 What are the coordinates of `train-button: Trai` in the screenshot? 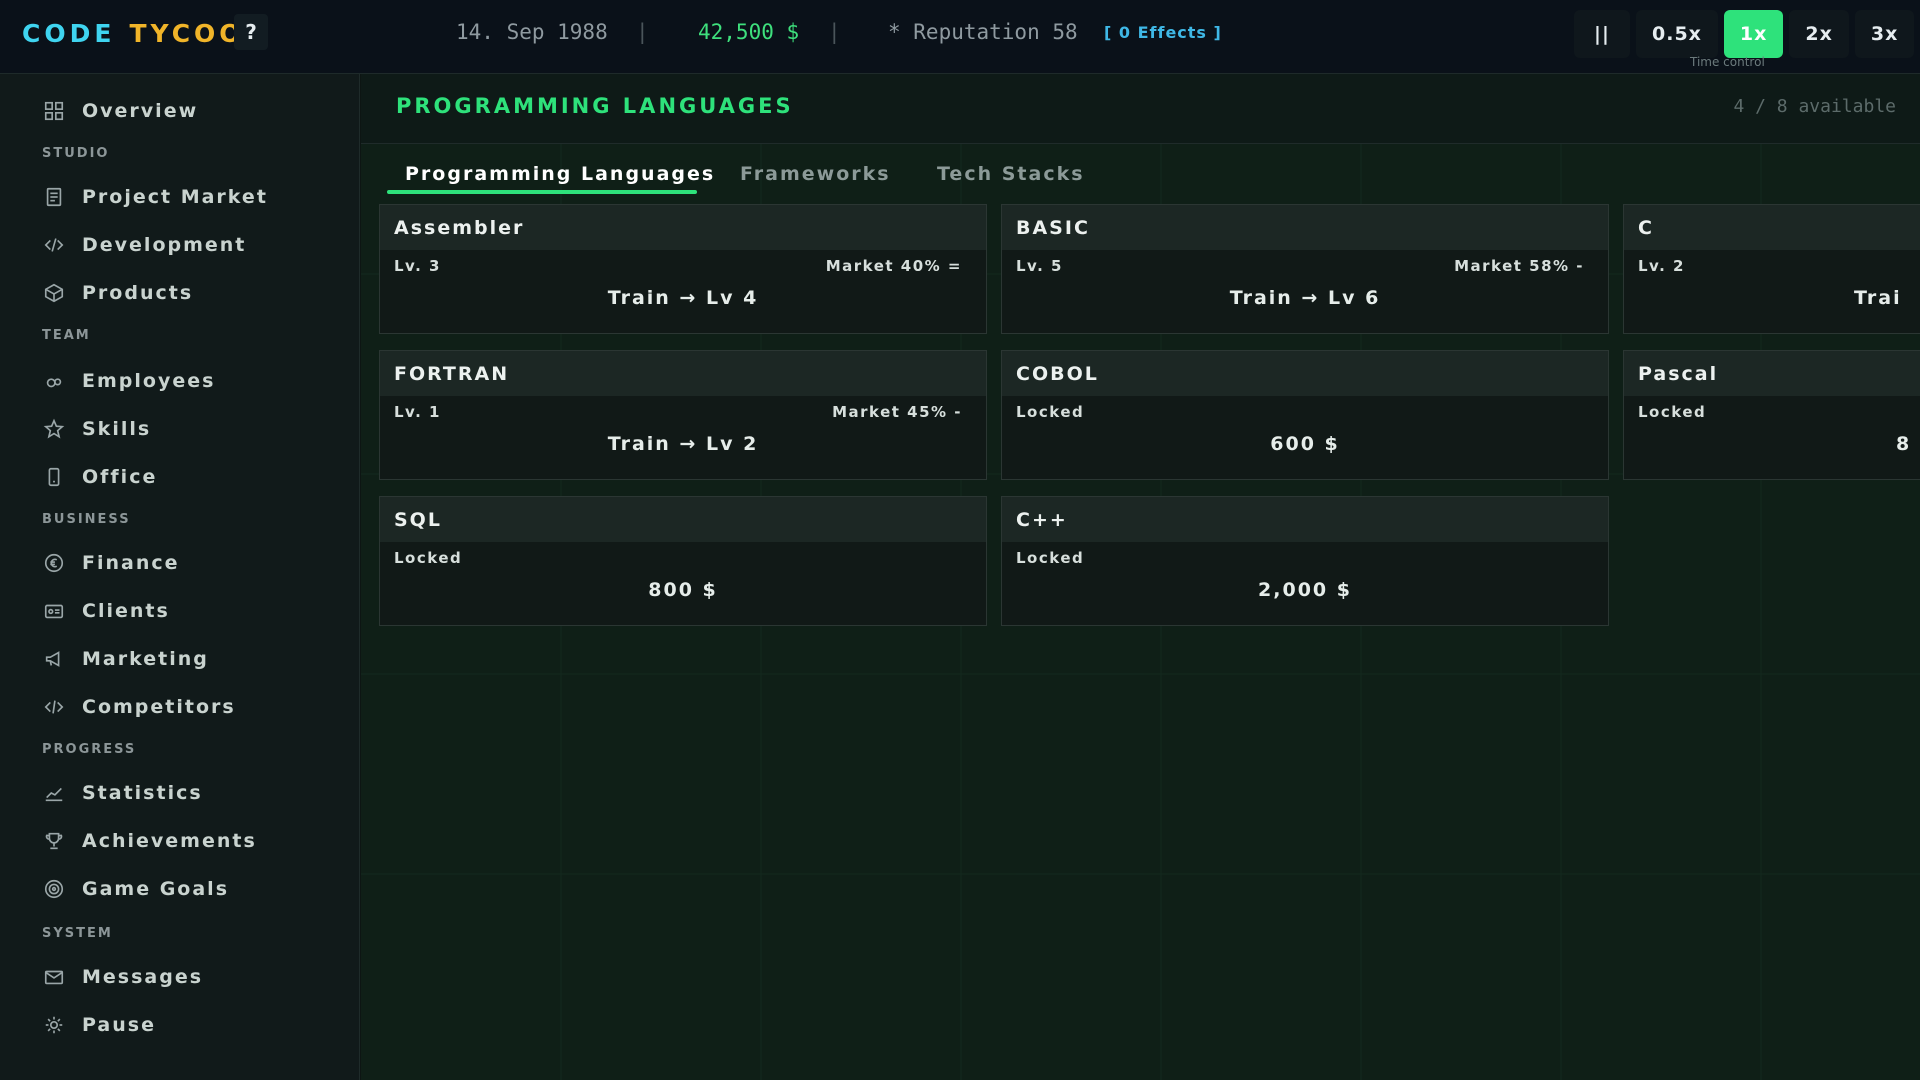 It's located at (1887, 298).